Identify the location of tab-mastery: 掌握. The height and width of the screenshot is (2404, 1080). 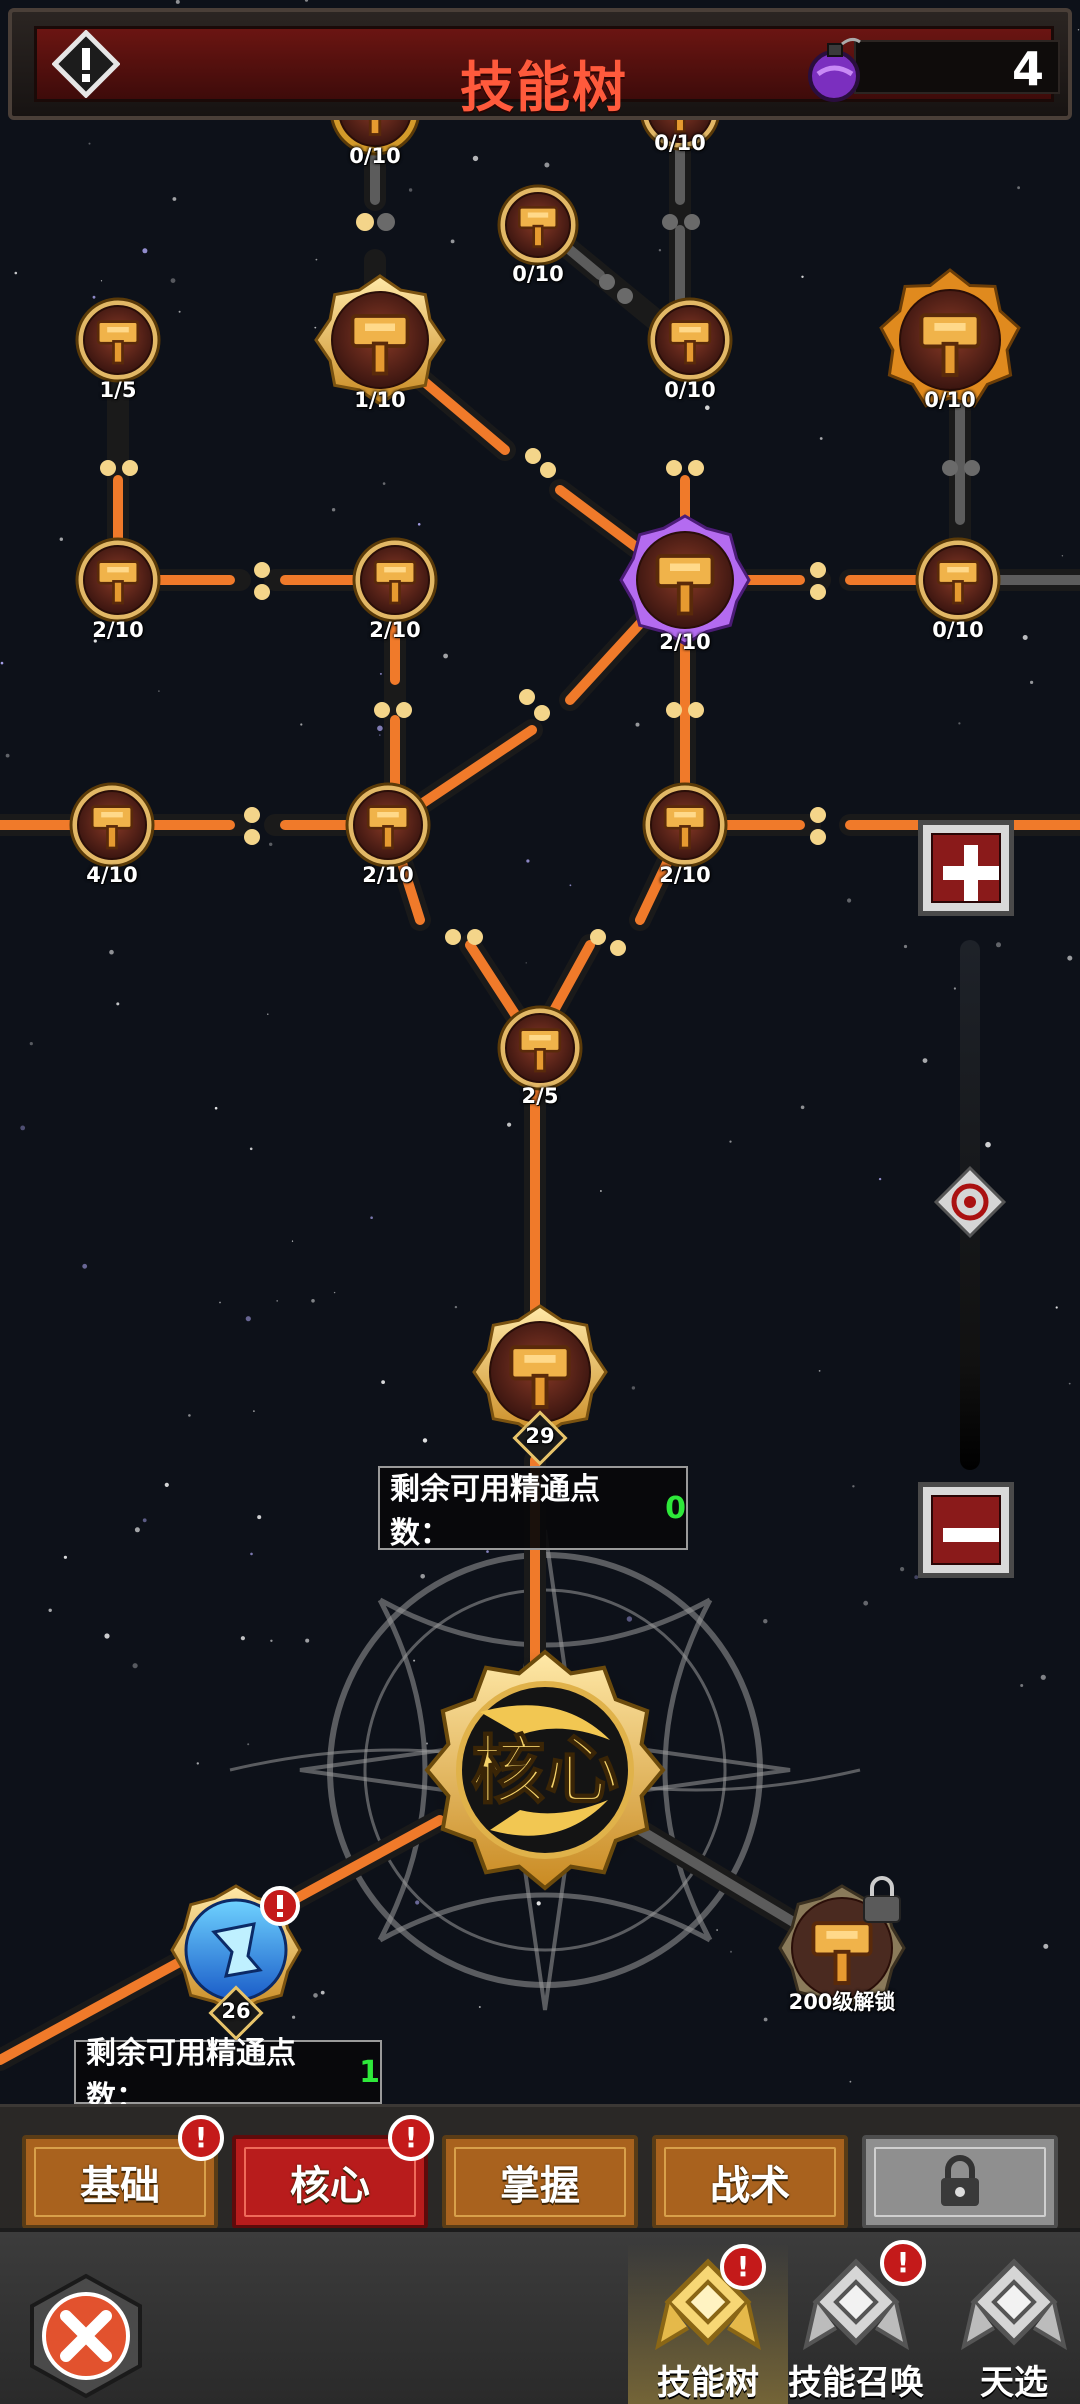
(540, 2182).